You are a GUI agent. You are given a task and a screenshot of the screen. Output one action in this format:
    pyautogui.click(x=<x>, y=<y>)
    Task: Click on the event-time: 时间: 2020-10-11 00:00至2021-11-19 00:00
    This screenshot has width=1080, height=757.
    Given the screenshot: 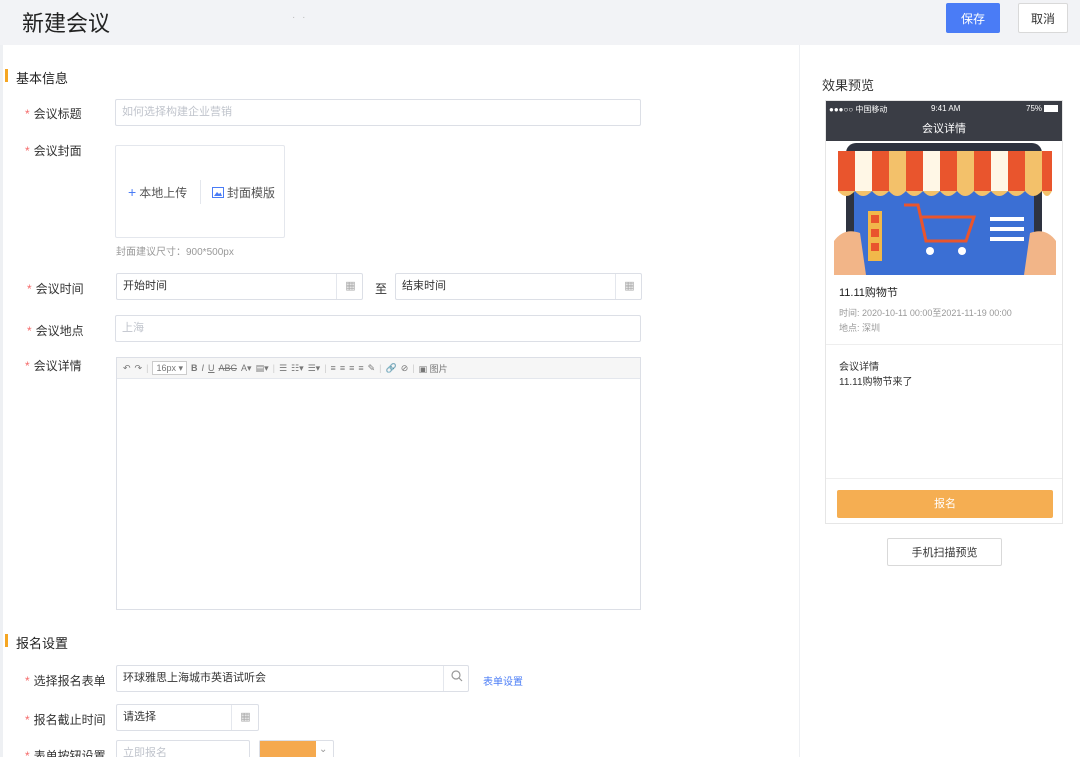 What is the action you would take?
    pyautogui.click(x=925, y=313)
    